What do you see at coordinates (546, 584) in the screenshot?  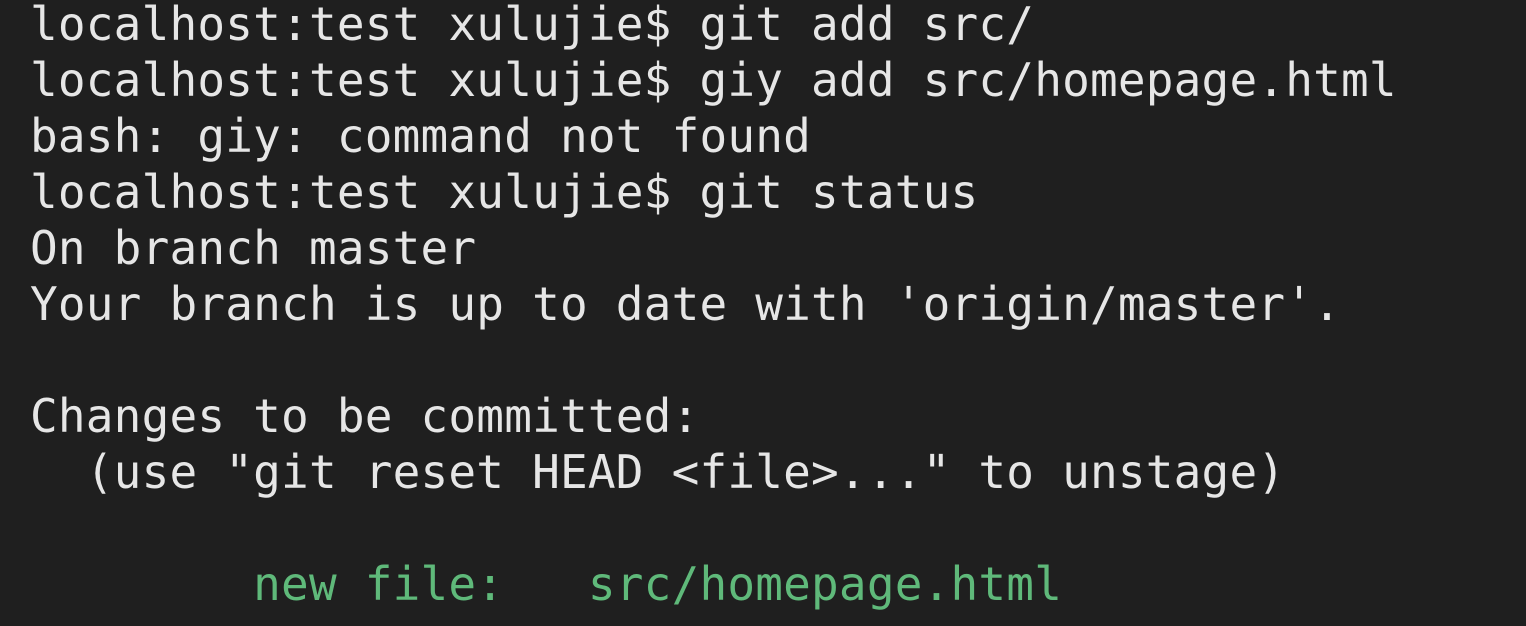 I see `staged-file-line: new file: src/homepage.html` at bounding box center [546, 584].